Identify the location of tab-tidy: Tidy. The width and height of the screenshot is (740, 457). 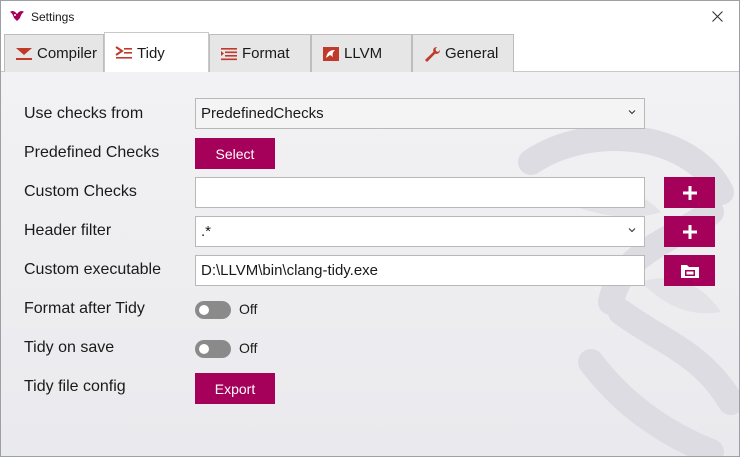
(156, 52).